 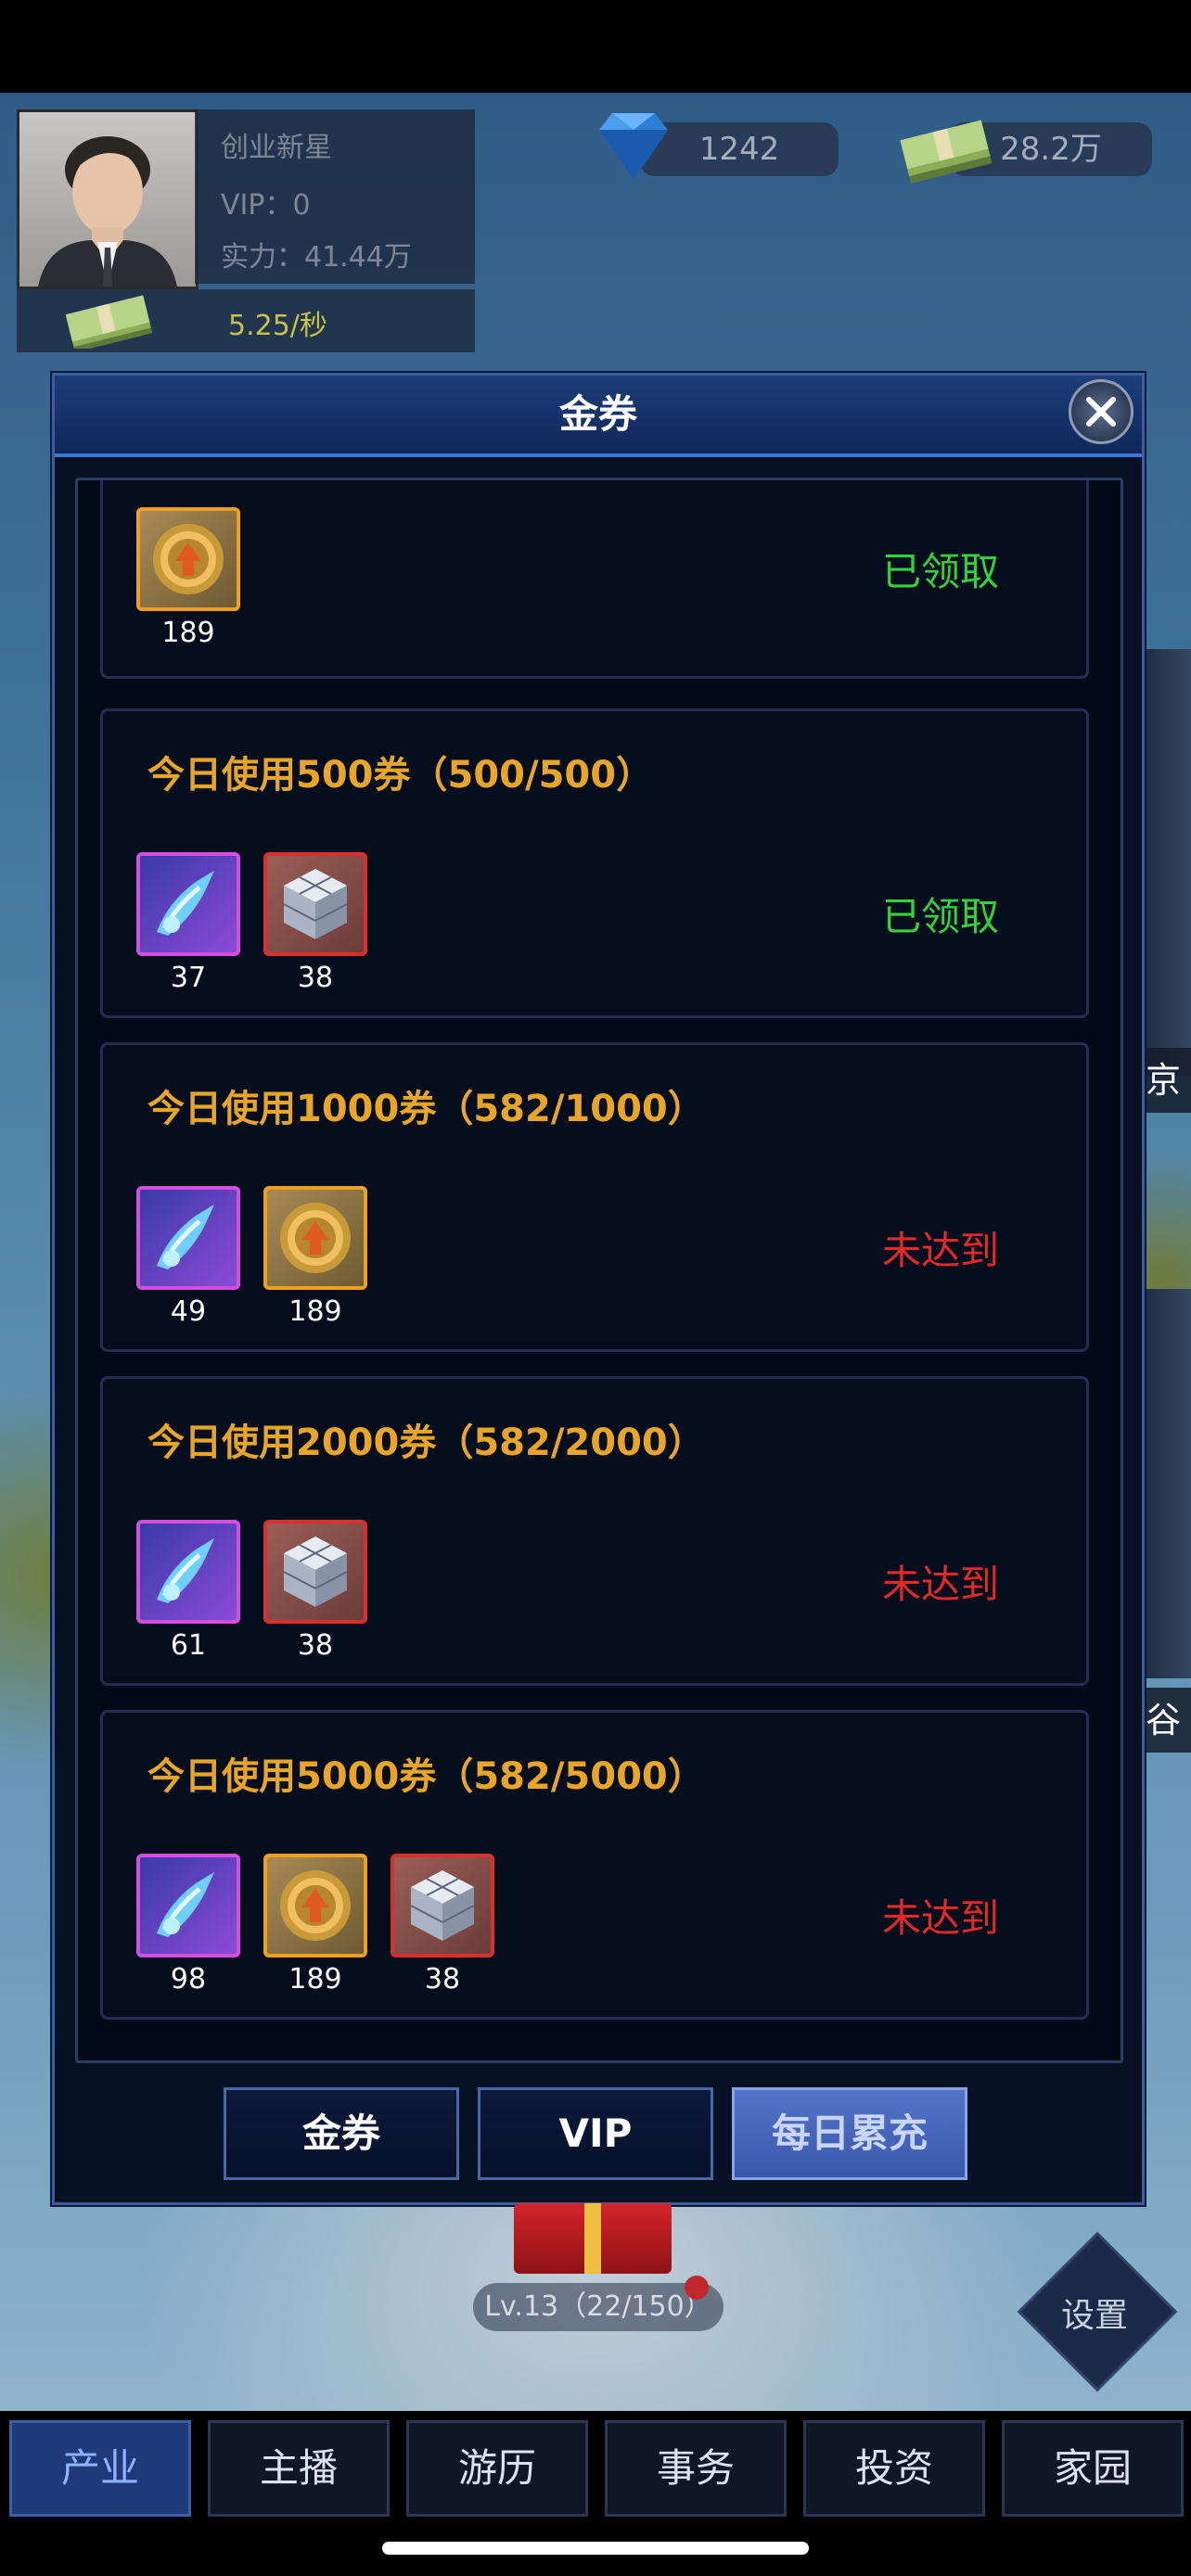 What do you see at coordinates (595, 2133) in the screenshot?
I see `tab-vip: VIP` at bounding box center [595, 2133].